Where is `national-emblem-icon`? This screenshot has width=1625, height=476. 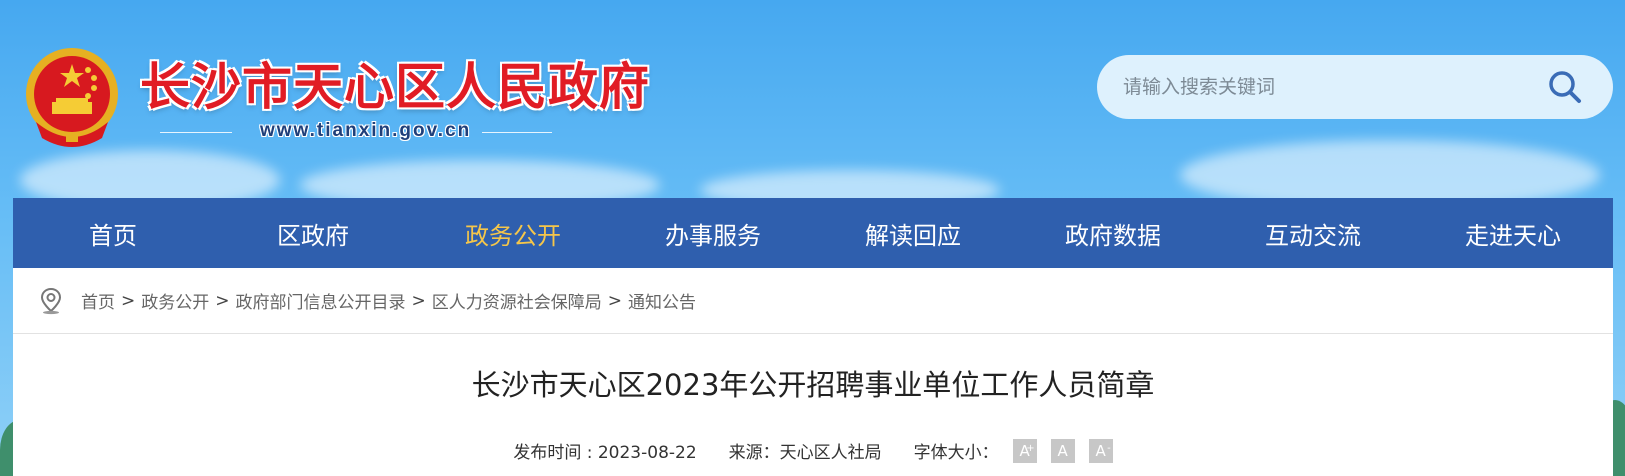 national-emblem-icon is located at coordinates (72, 97).